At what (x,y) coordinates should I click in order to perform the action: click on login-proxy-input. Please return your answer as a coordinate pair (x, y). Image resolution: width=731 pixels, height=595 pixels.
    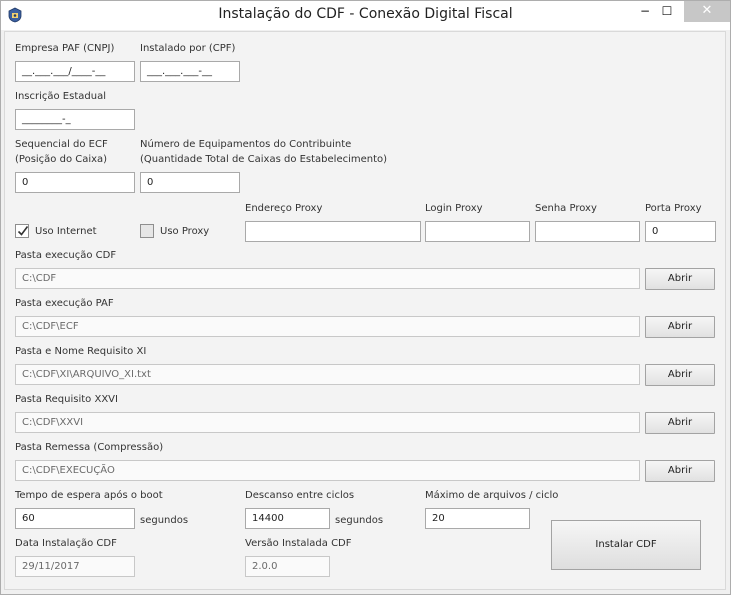
    Looking at the image, I should click on (477, 231).